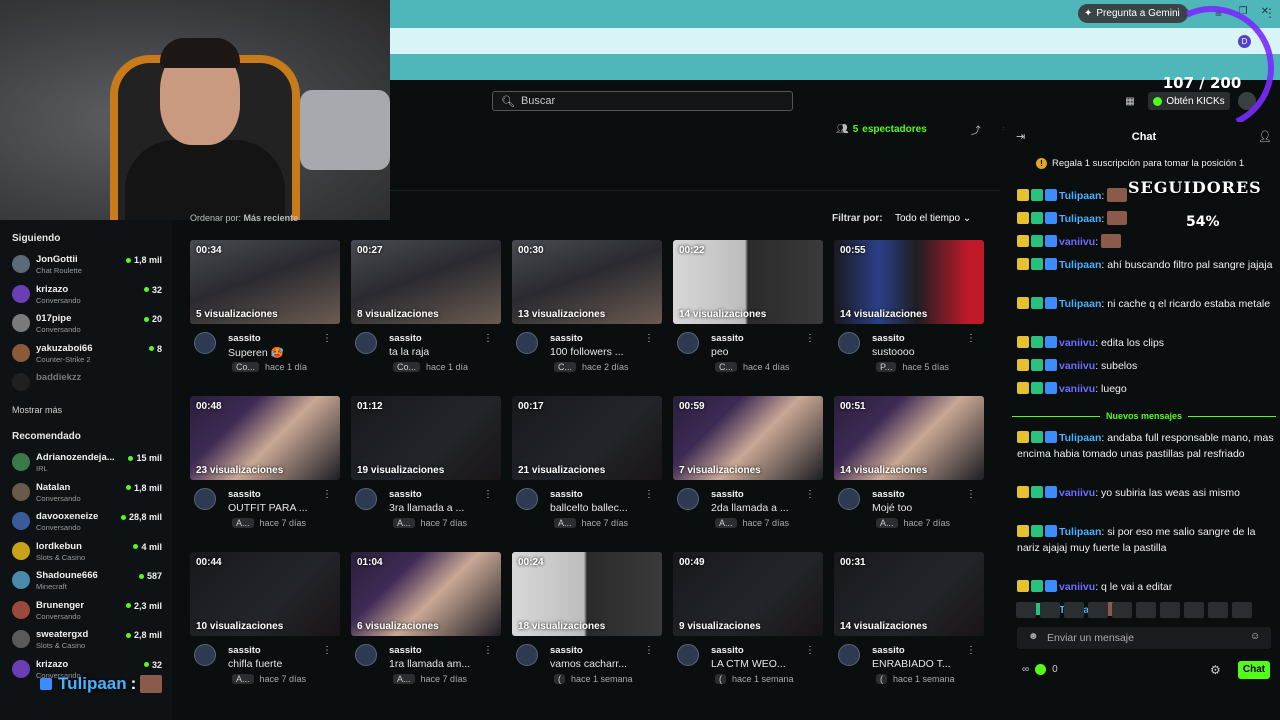  Describe the element at coordinates (1146, 242) in the screenshot. I see `chat-message: vaniivu:` at that location.